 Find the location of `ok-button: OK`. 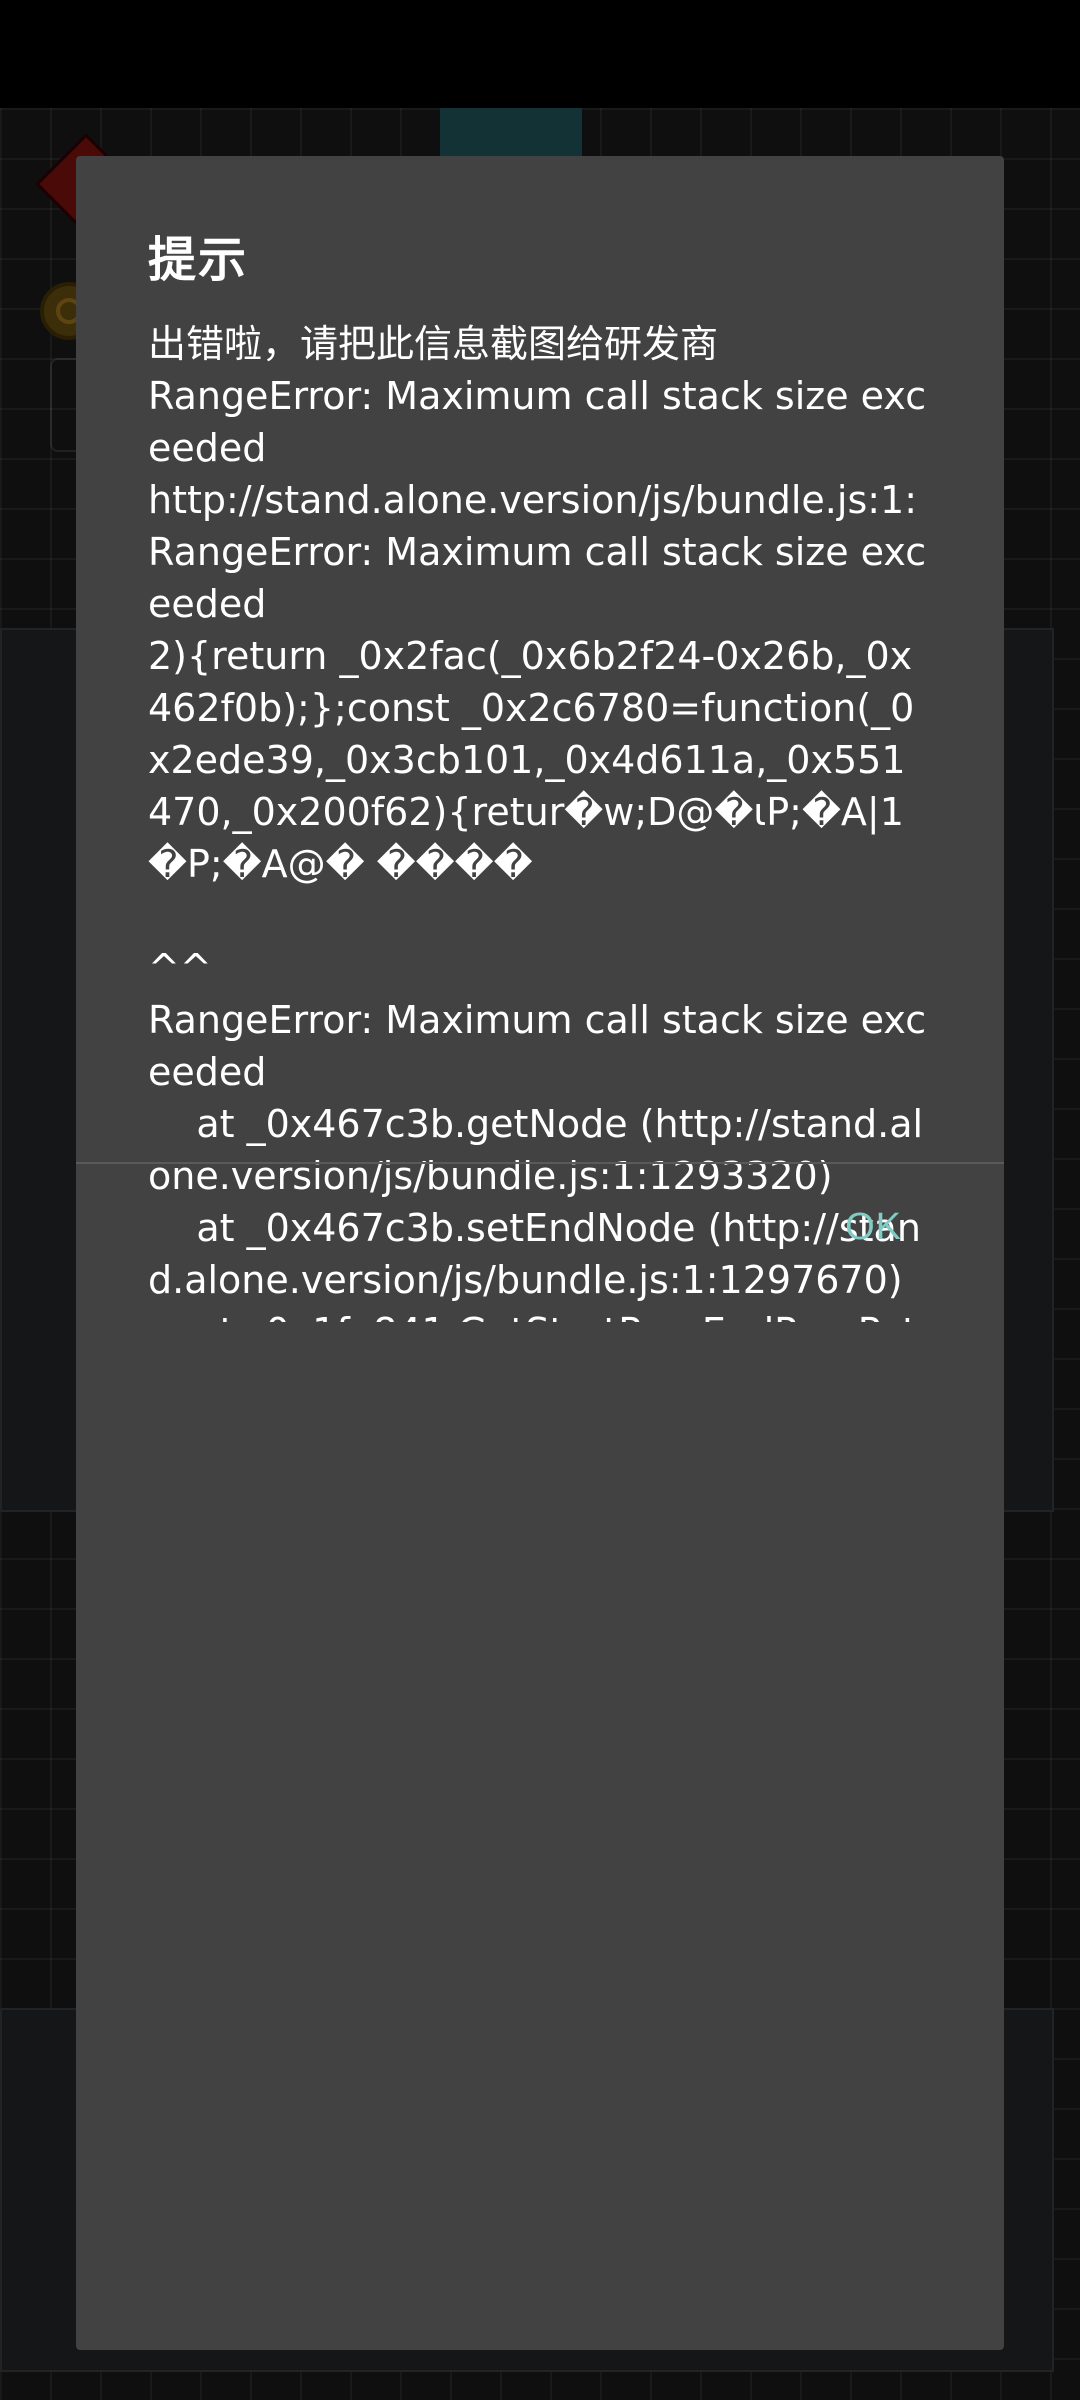

ok-button: OK is located at coordinates (873, 1227).